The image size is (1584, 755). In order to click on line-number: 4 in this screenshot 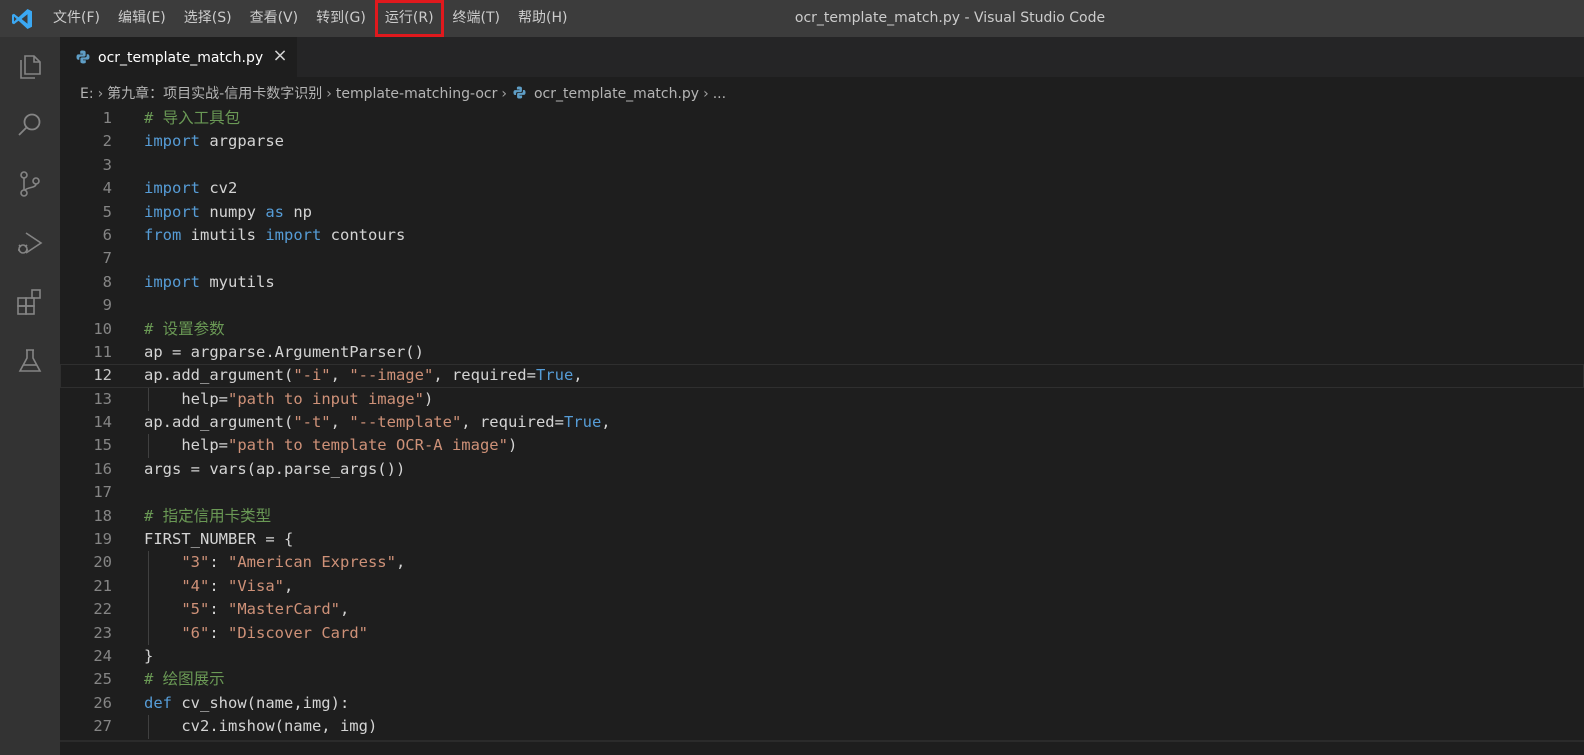, I will do `click(107, 188)`.